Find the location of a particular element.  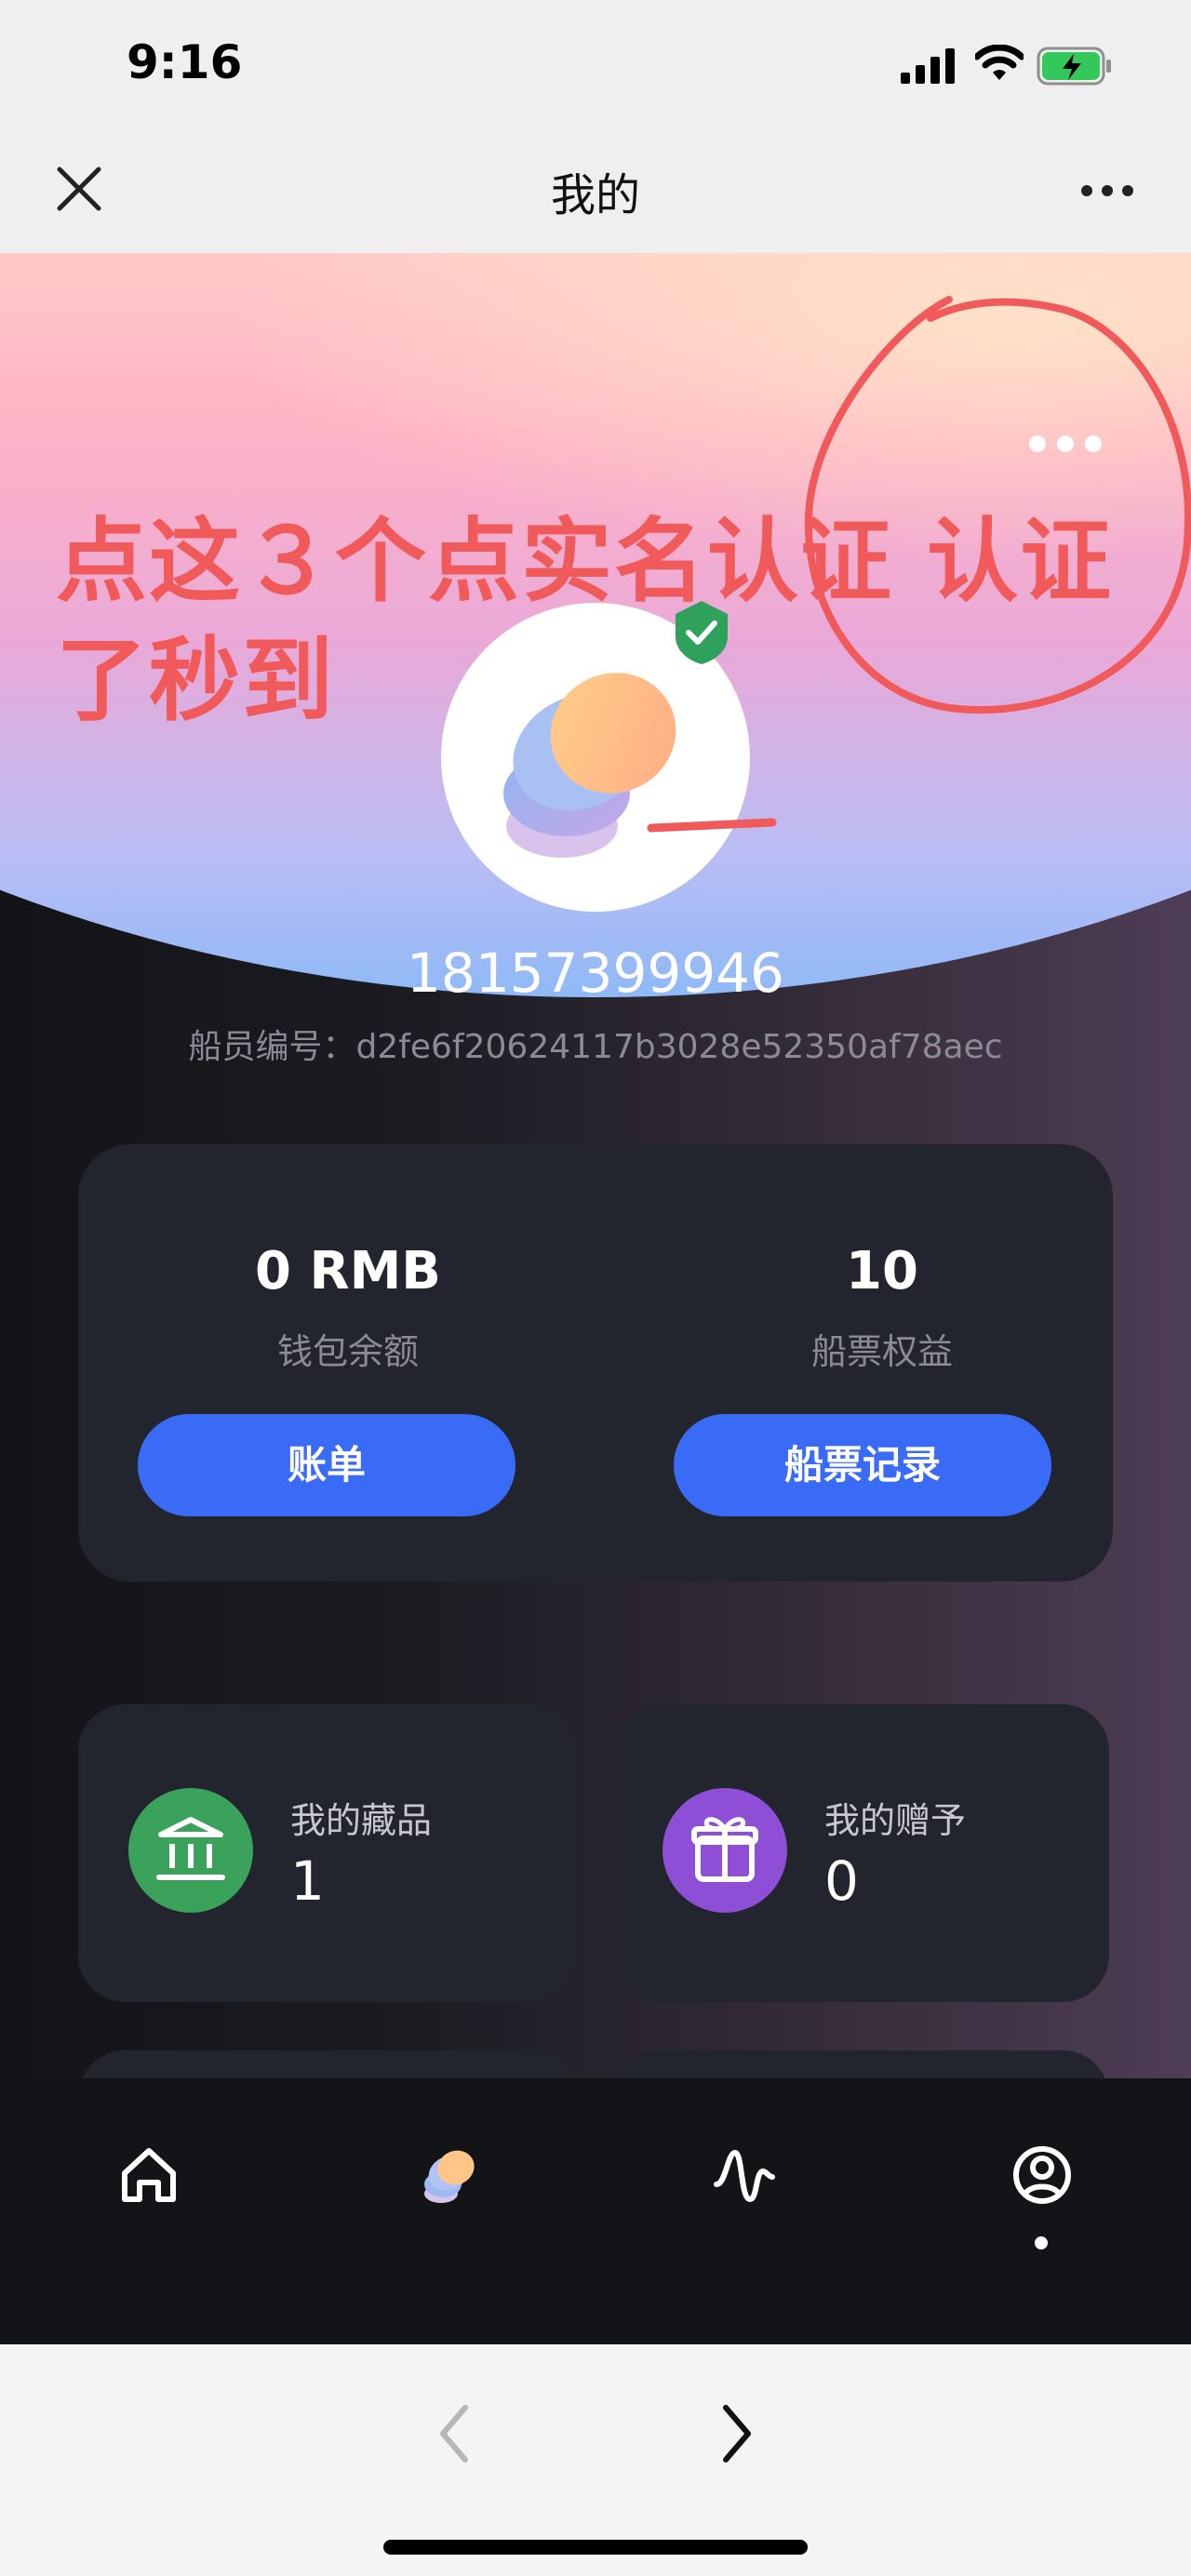

active-tab-indicator is located at coordinates (1041, 2242).